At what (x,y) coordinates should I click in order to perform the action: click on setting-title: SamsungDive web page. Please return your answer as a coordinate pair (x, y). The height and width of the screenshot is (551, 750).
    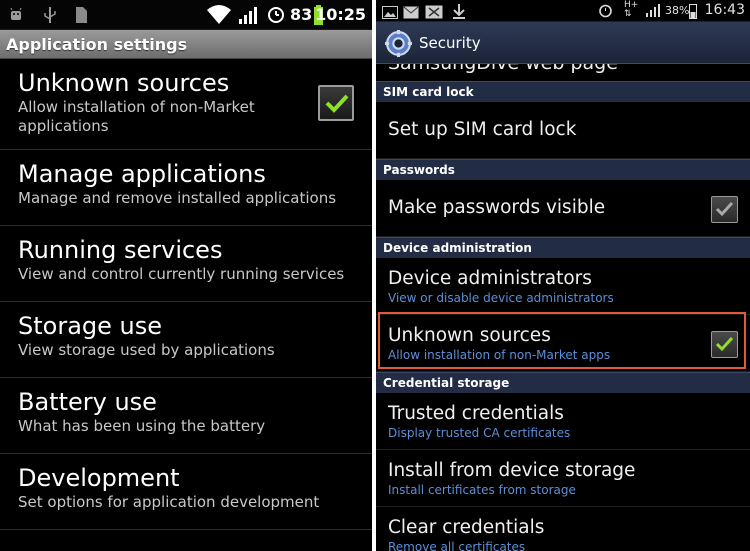
    Looking at the image, I should click on (503, 69).